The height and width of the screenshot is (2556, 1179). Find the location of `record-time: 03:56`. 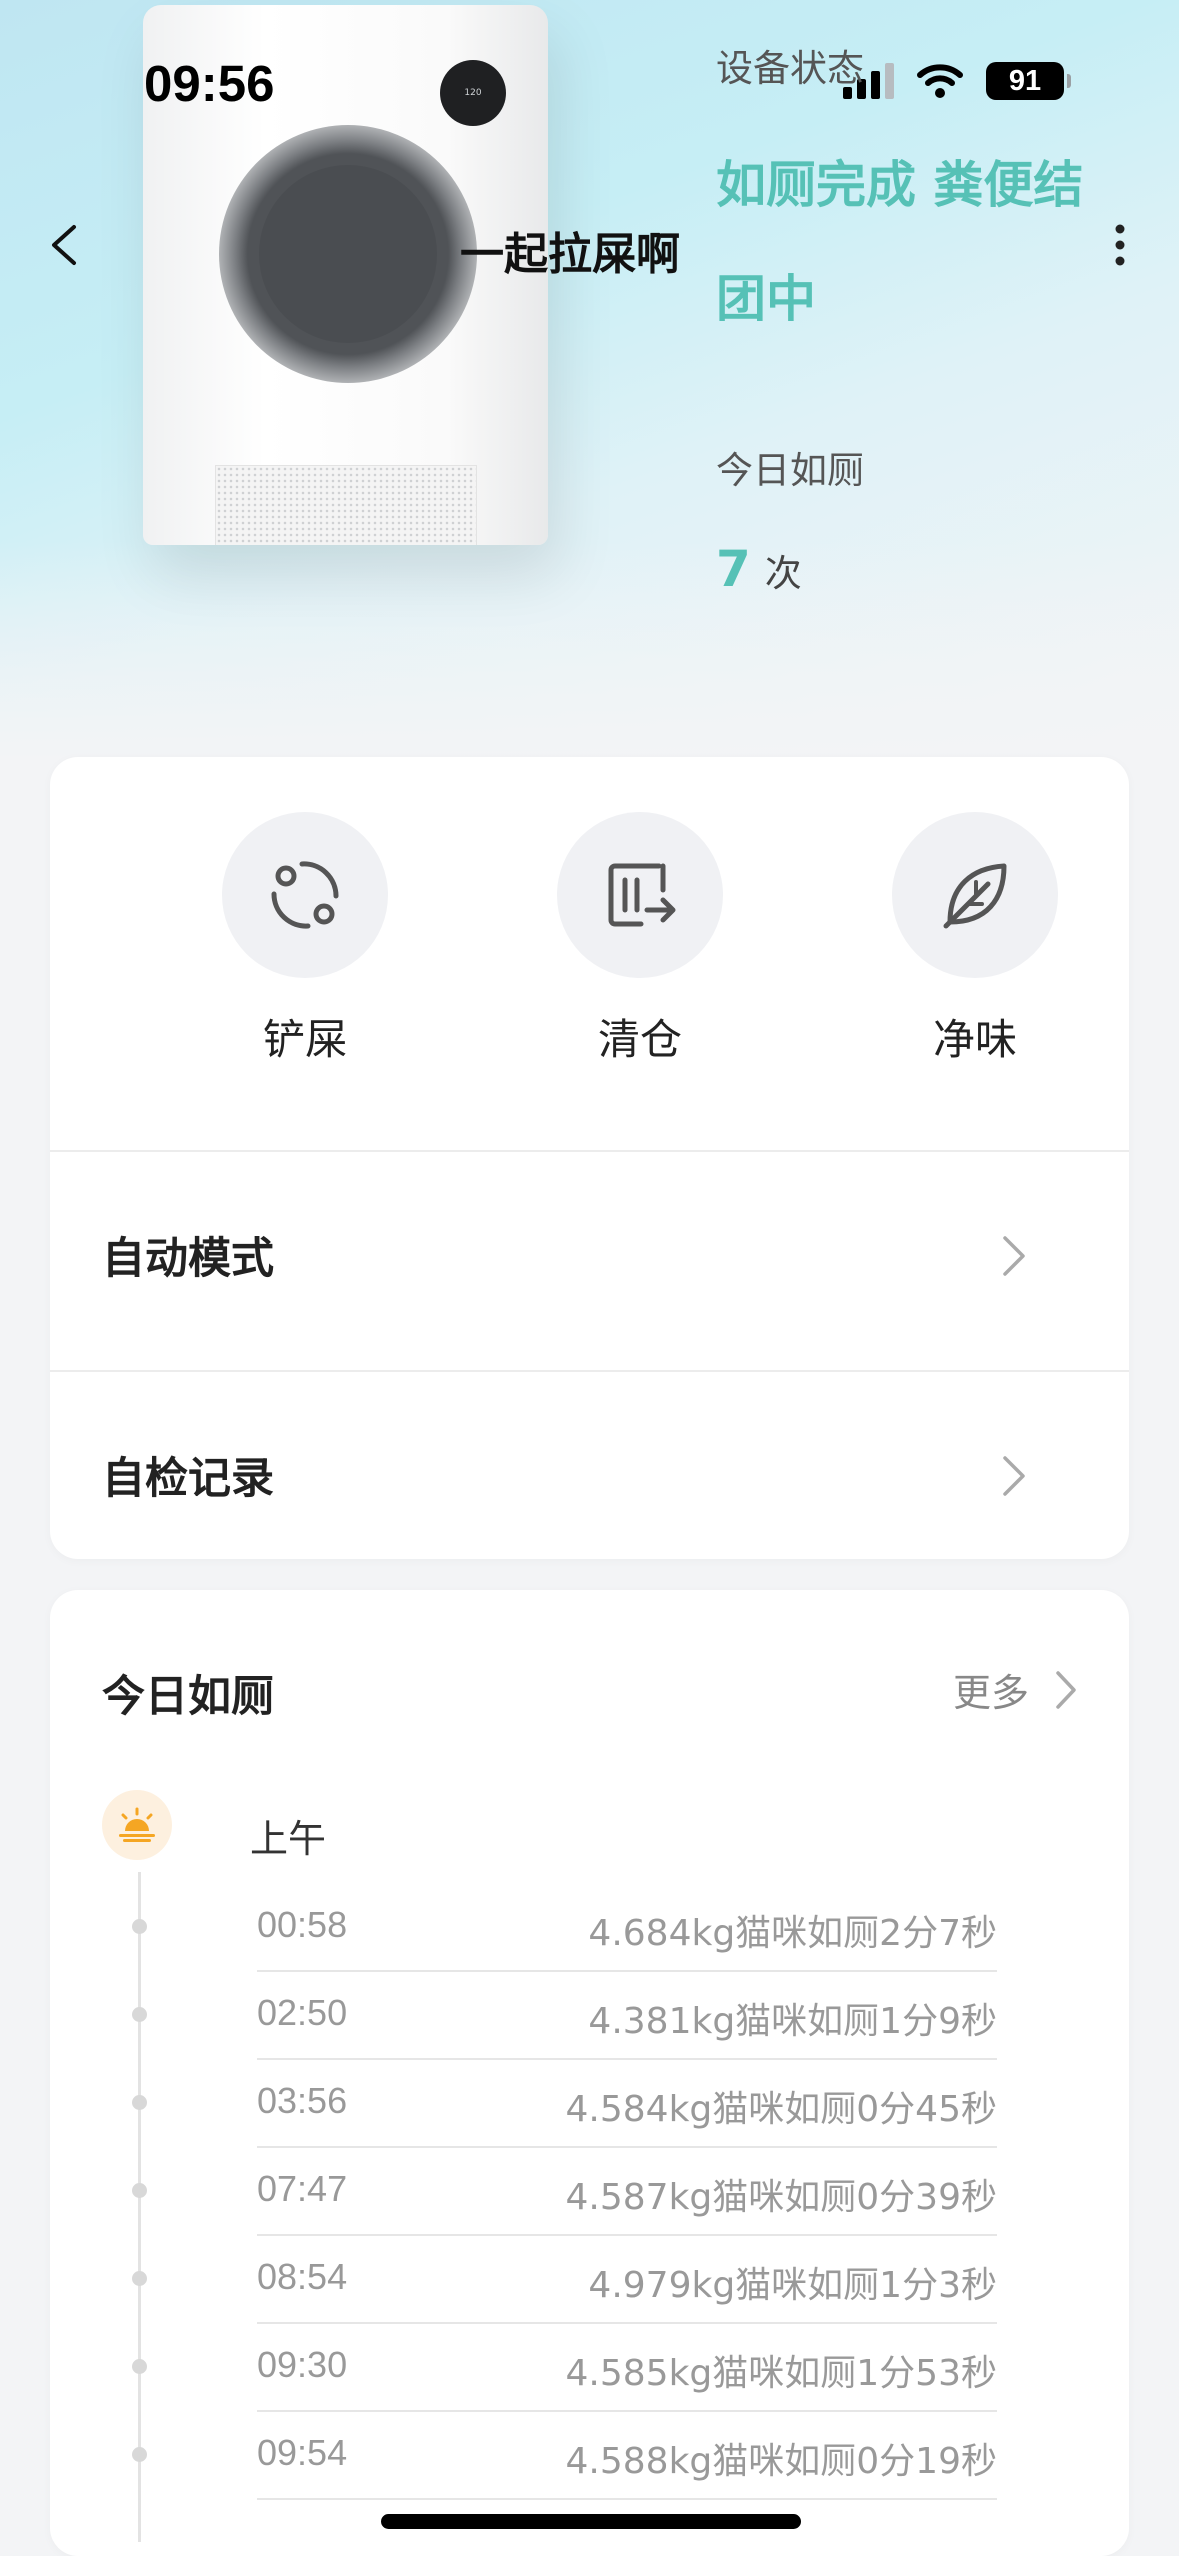

record-time: 03:56 is located at coordinates (302, 2100).